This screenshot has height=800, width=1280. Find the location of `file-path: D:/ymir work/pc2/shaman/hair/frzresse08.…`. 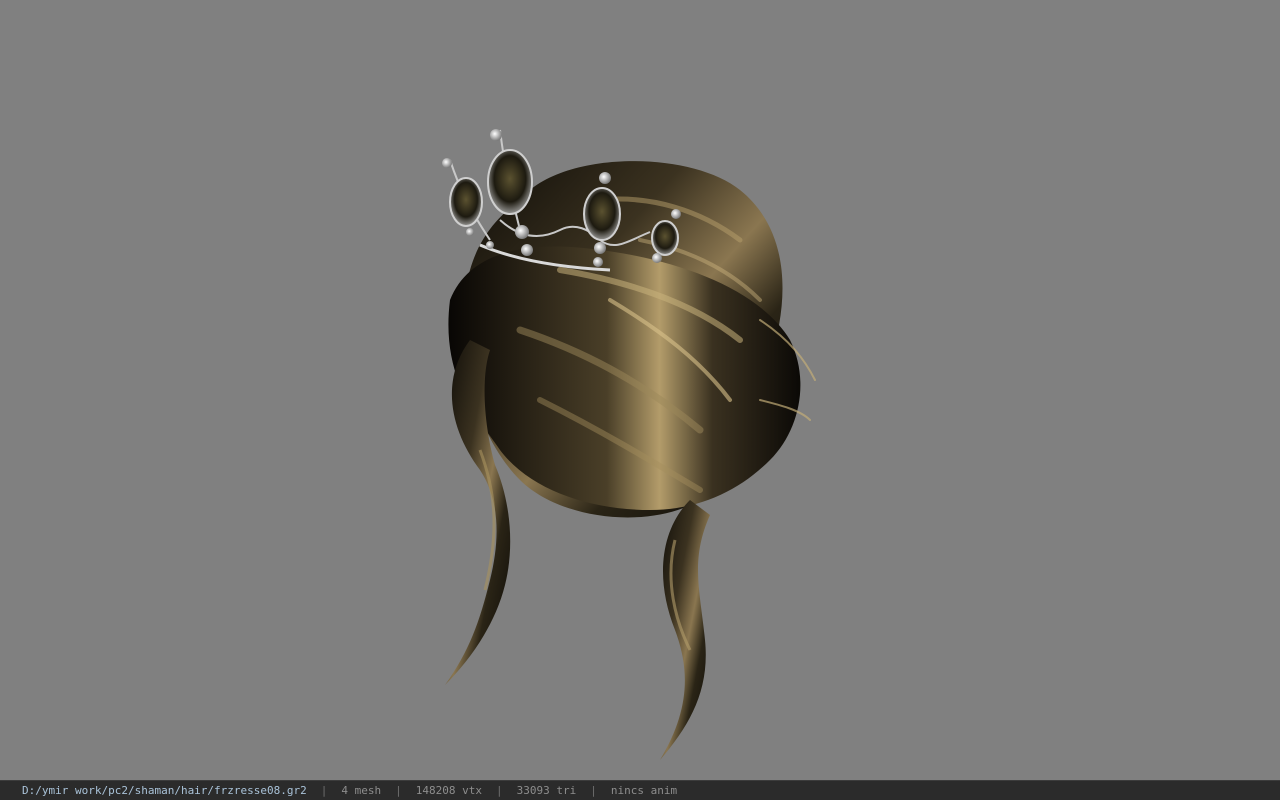

file-path: D:/ymir work/pc2/shaman/hair/frzresse08.… is located at coordinates (164, 790).